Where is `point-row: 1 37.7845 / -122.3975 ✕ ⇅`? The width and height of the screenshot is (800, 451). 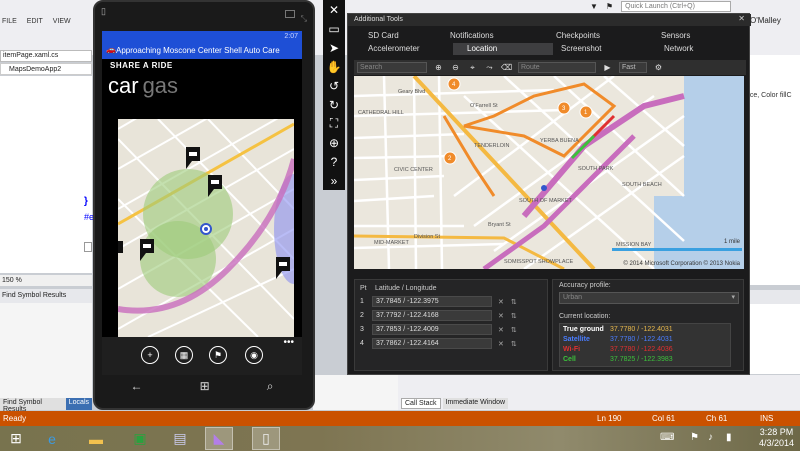 point-row: 1 37.7845 / -122.3975 ✕ ⇅ is located at coordinates (452, 301).